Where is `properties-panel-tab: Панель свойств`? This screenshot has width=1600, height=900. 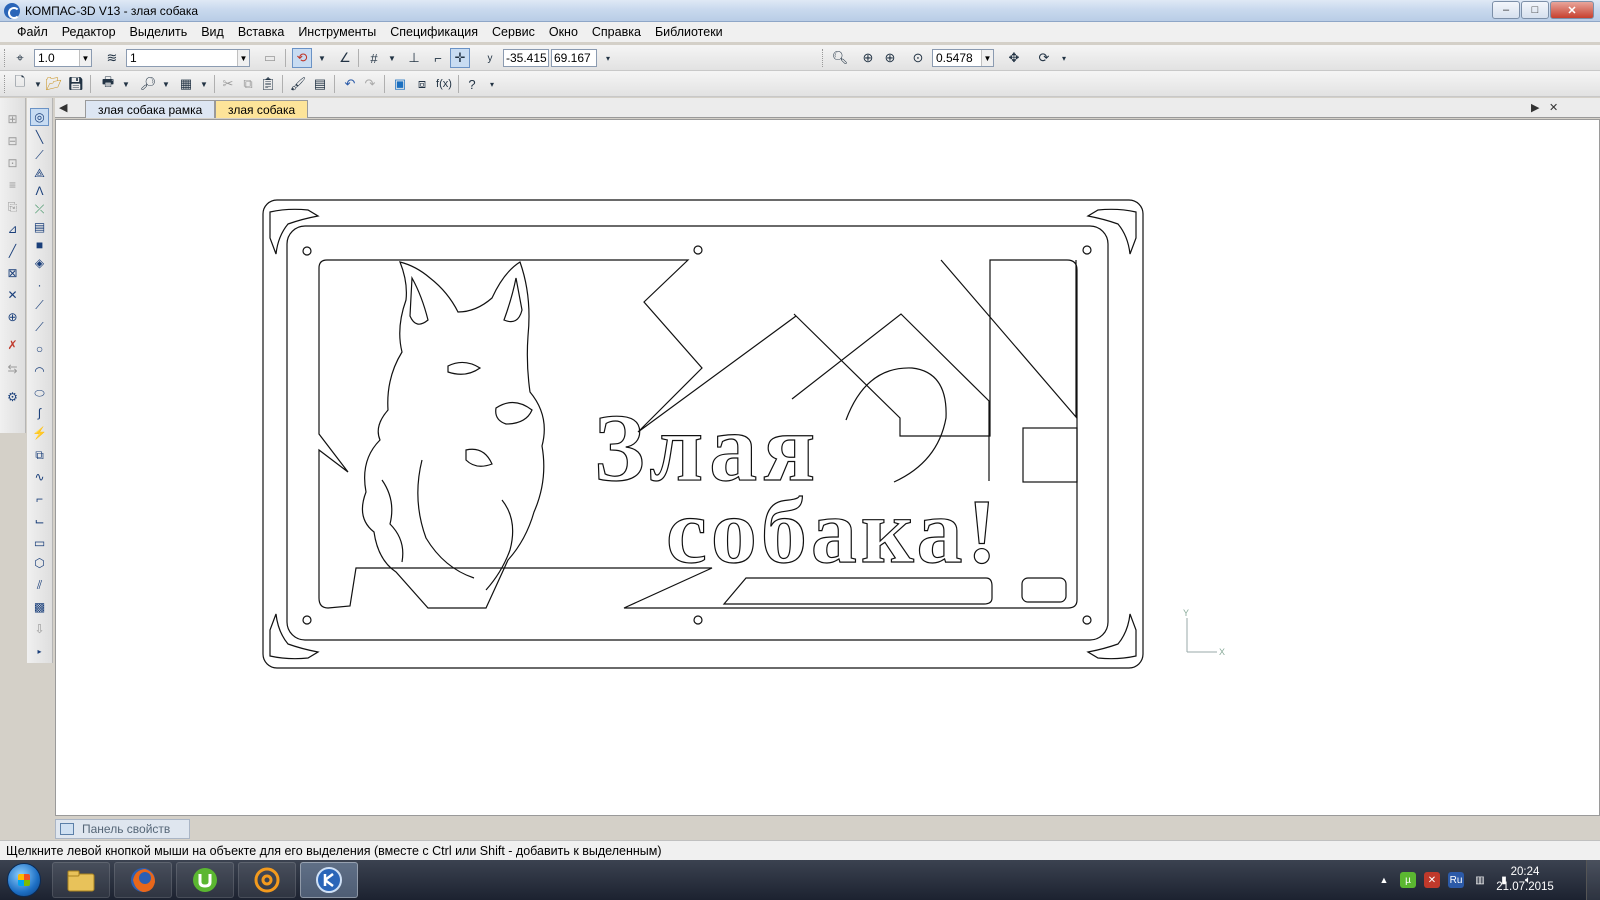 properties-panel-tab: Панель свойств is located at coordinates (122, 829).